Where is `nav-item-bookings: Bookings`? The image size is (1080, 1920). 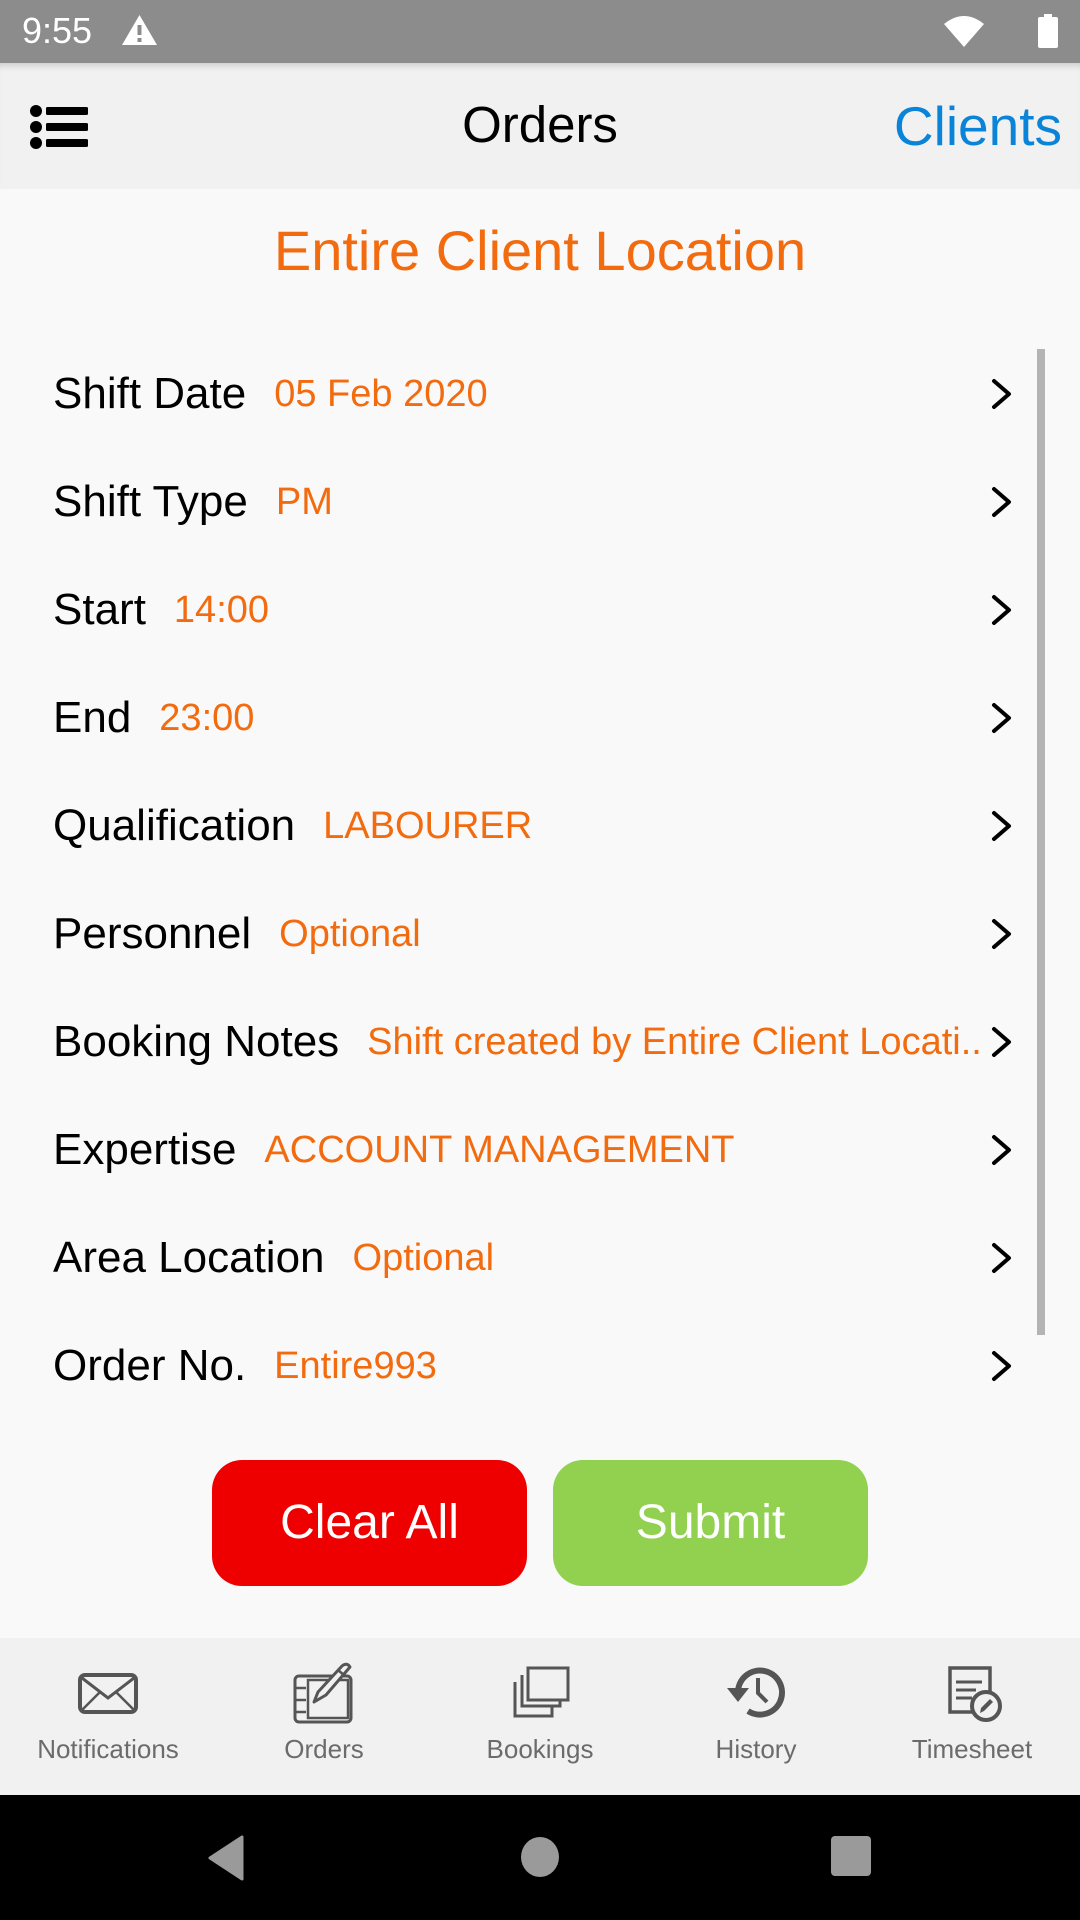
nav-item-bookings: Bookings is located at coordinates (540, 1716).